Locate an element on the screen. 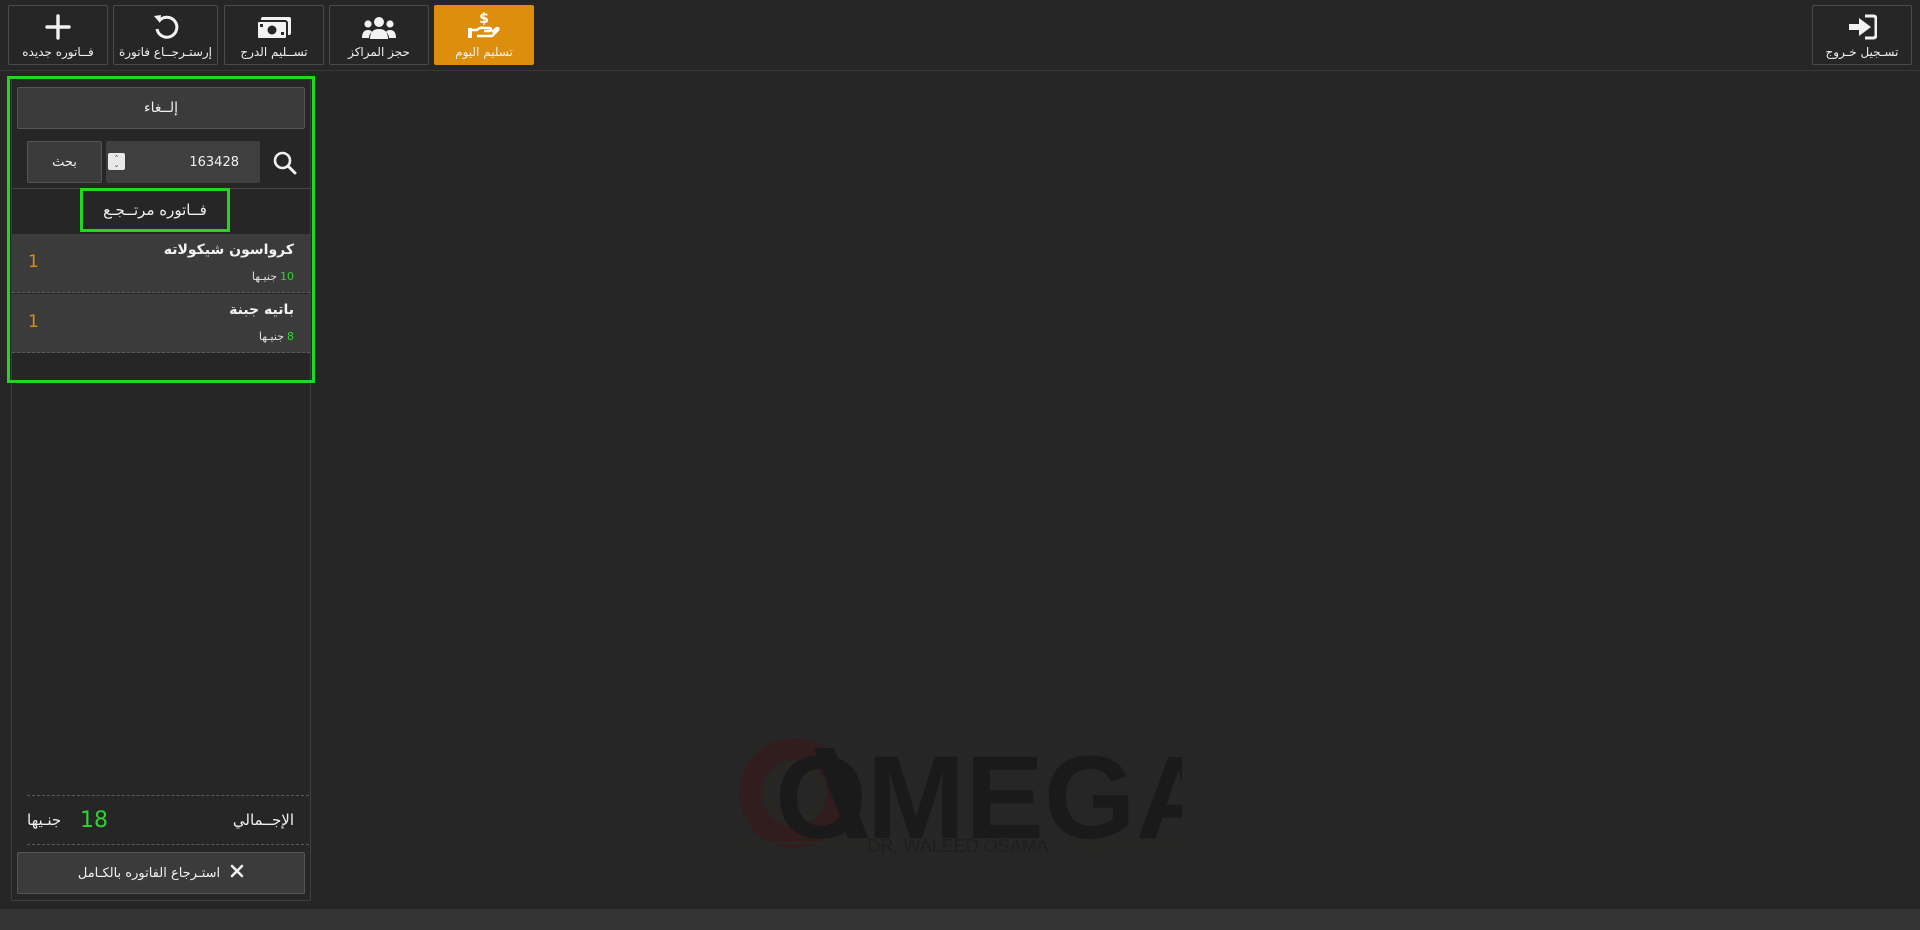 This screenshot has height=930, width=1920. logout-button: تسـجيل خـروج is located at coordinates (1862, 35).